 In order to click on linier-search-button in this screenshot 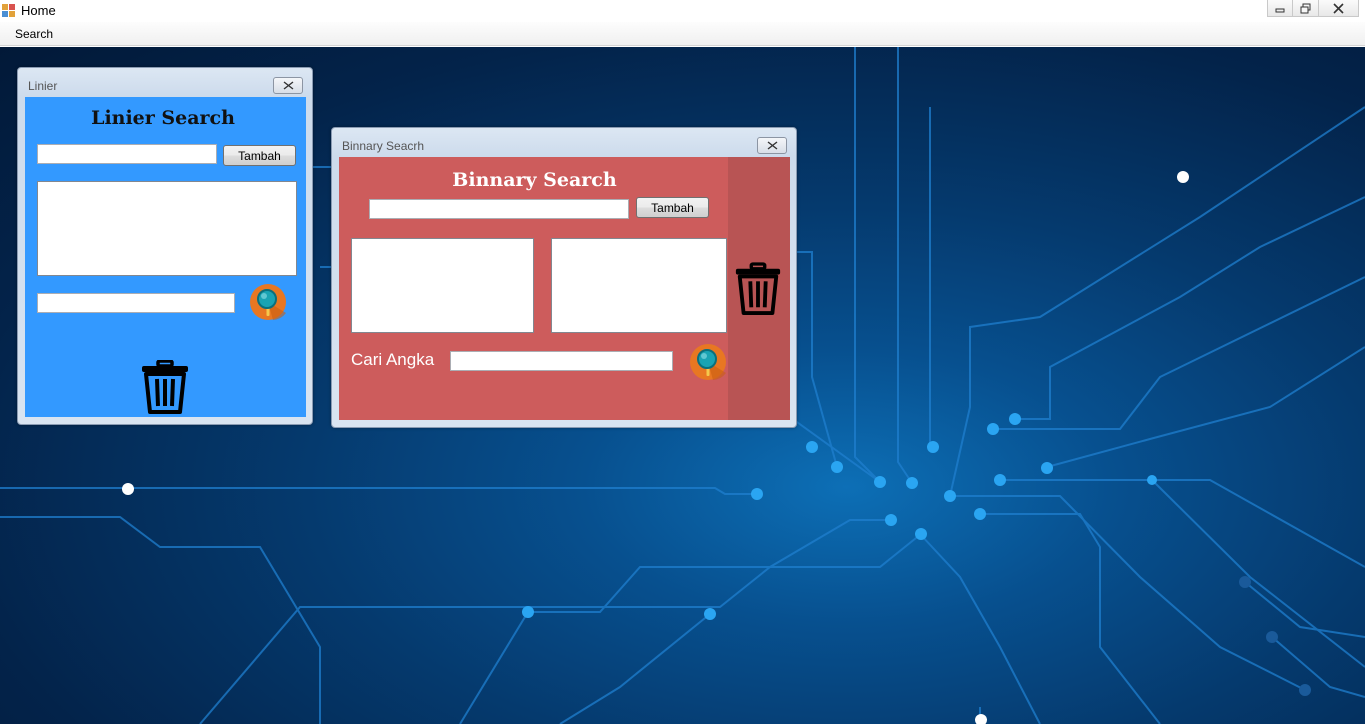, I will do `click(268, 302)`.